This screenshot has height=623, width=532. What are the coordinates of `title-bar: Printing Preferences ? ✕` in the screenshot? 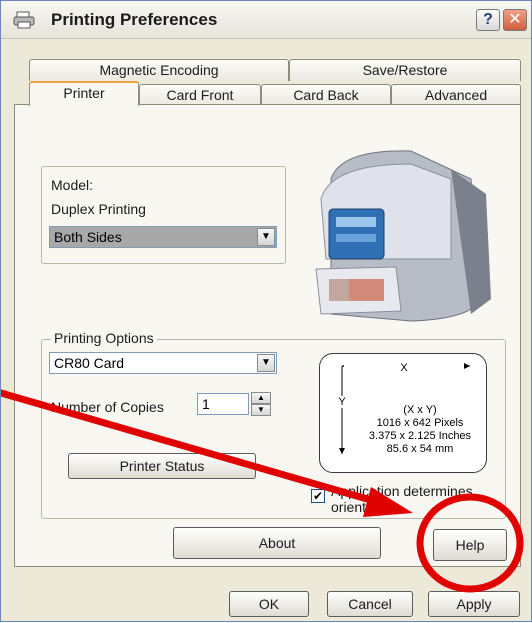 It's located at (266, 20).